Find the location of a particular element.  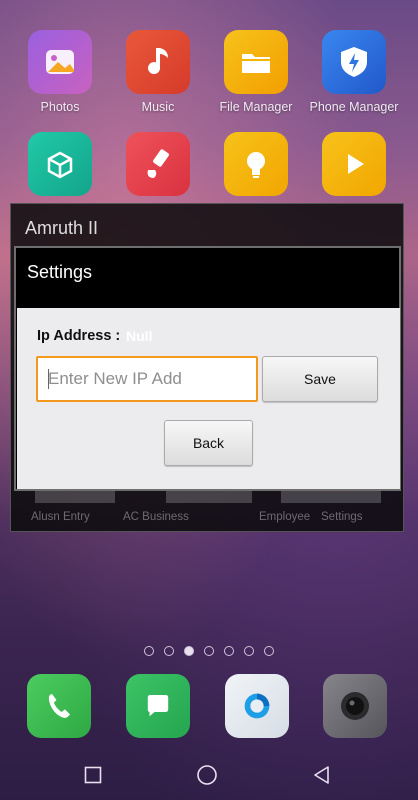

back-button: Back is located at coordinates (208, 443).